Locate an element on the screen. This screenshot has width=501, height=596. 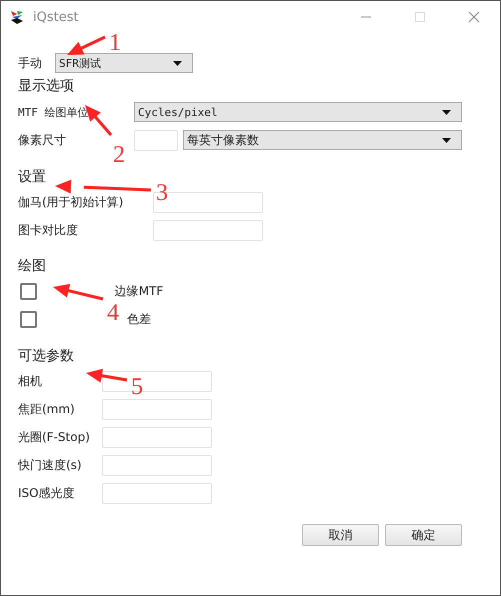
dialog-button: 取消 is located at coordinates (340, 535).